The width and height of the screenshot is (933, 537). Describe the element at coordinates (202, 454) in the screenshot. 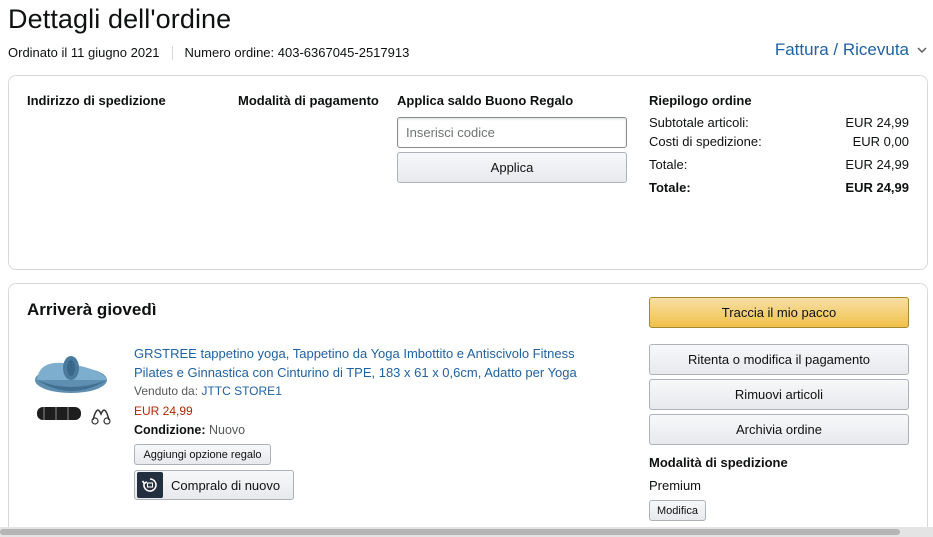

I see `add-gift-option-button: Aggiungi opzione regalo` at that location.